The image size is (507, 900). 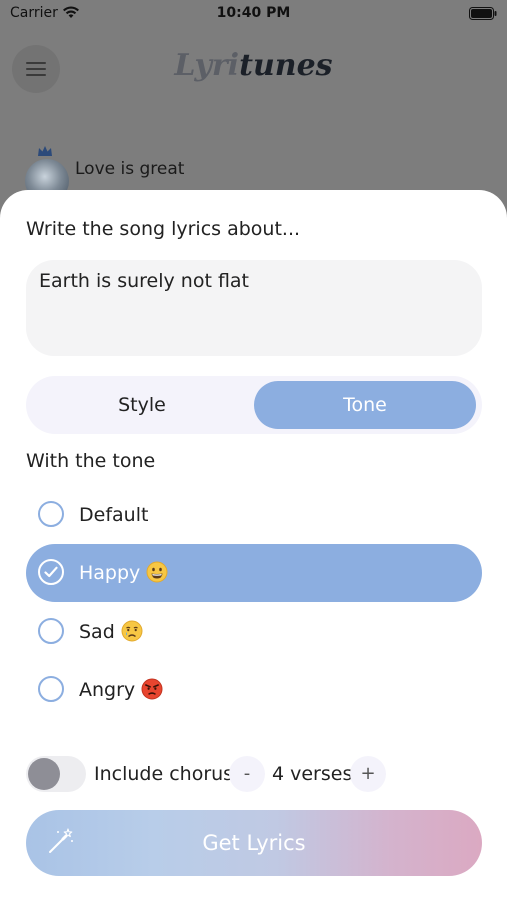 I want to click on checkmark-icon, so click(x=51, y=572).